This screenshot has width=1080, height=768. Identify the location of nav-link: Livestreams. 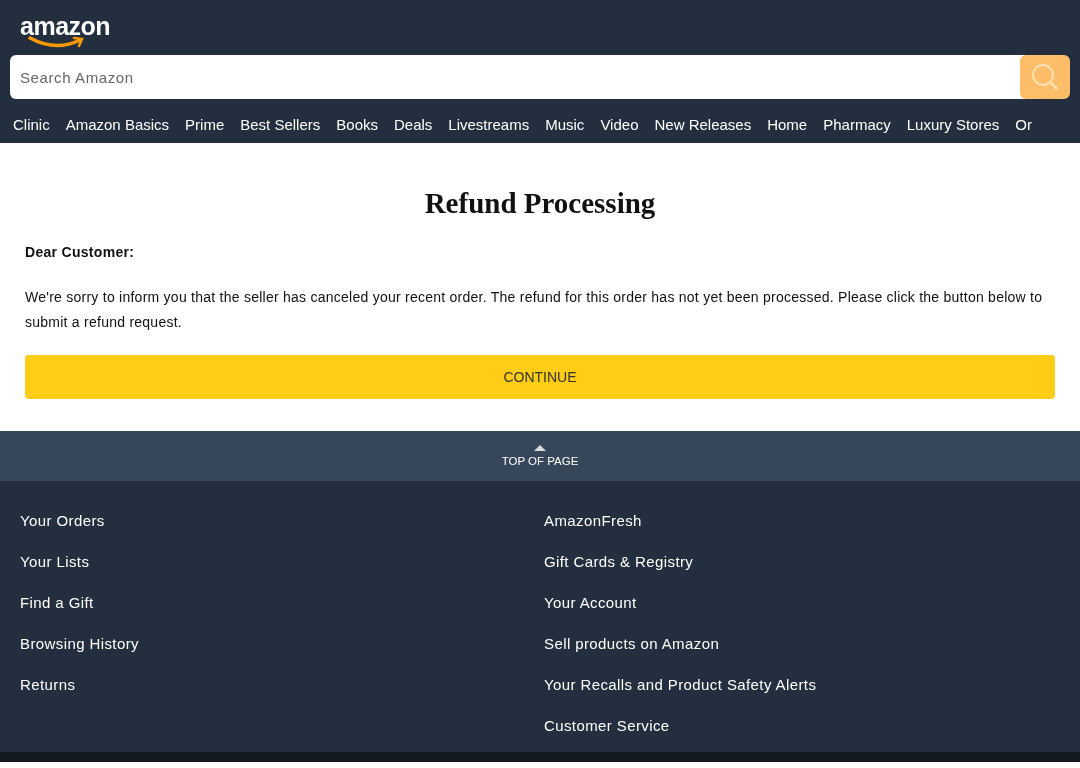
(489, 124).